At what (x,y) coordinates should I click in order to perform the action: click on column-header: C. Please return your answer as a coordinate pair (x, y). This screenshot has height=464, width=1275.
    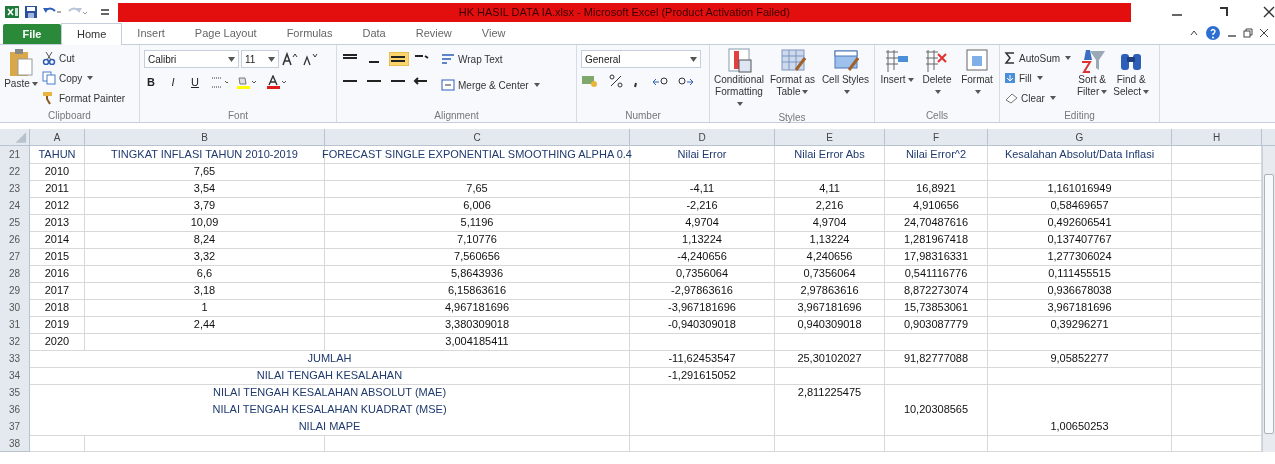
    Looking at the image, I should click on (477, 137).